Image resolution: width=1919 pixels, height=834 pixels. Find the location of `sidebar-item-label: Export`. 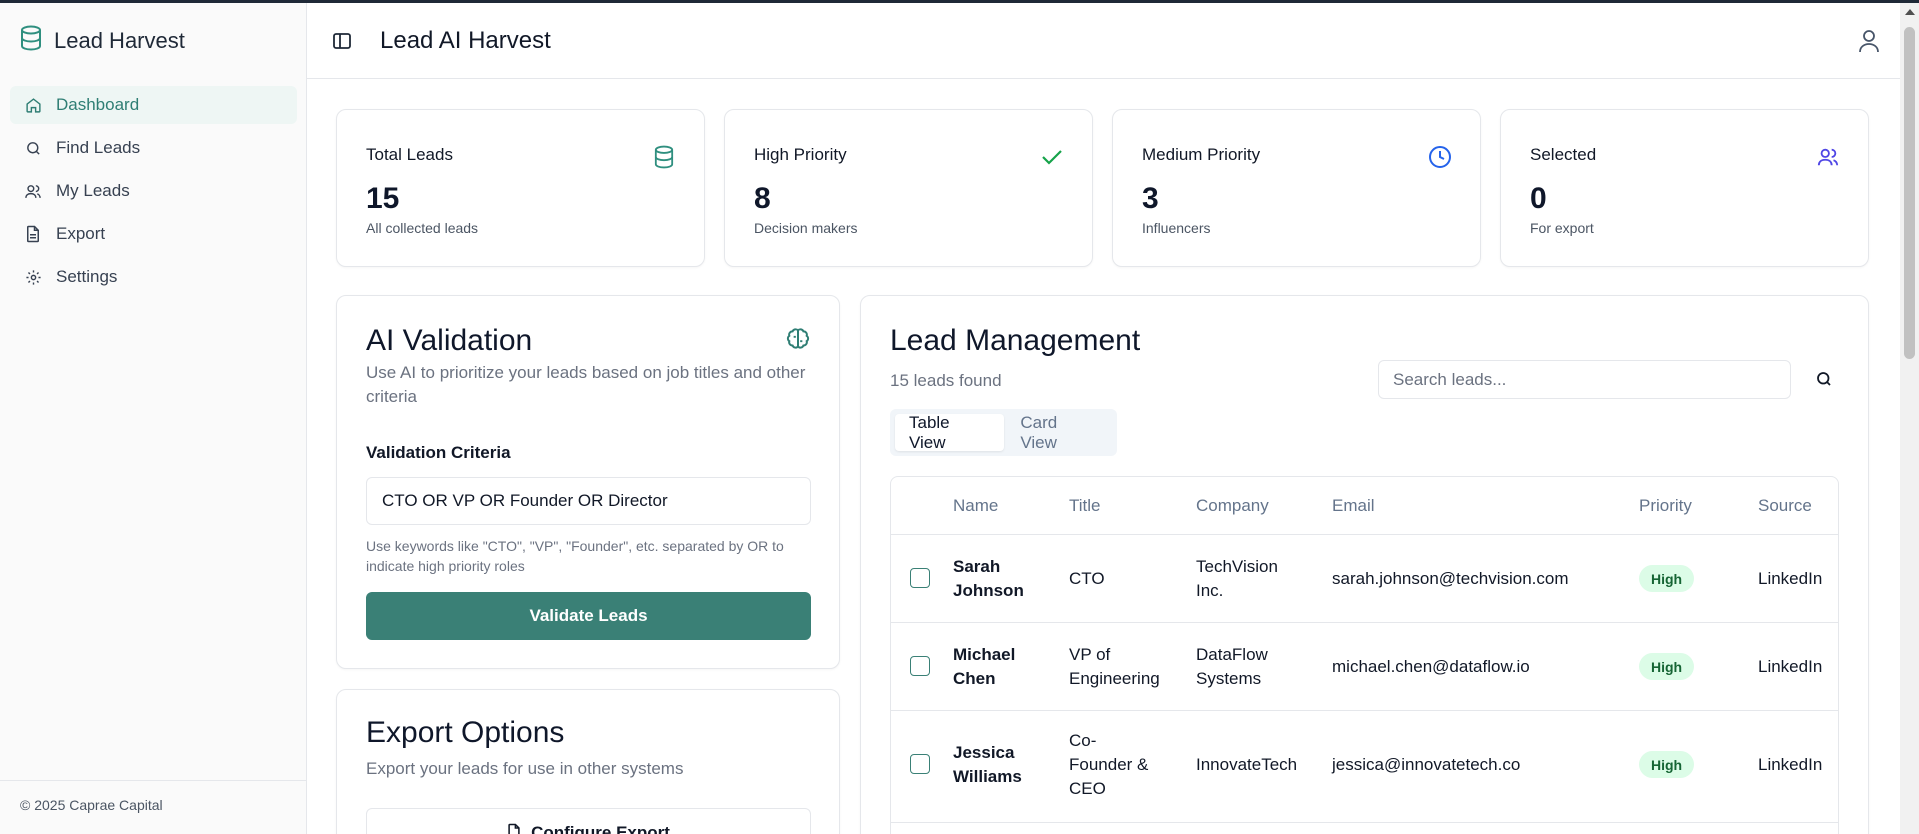

sidebar-item-label: Export is located at coordinates (81, 233).